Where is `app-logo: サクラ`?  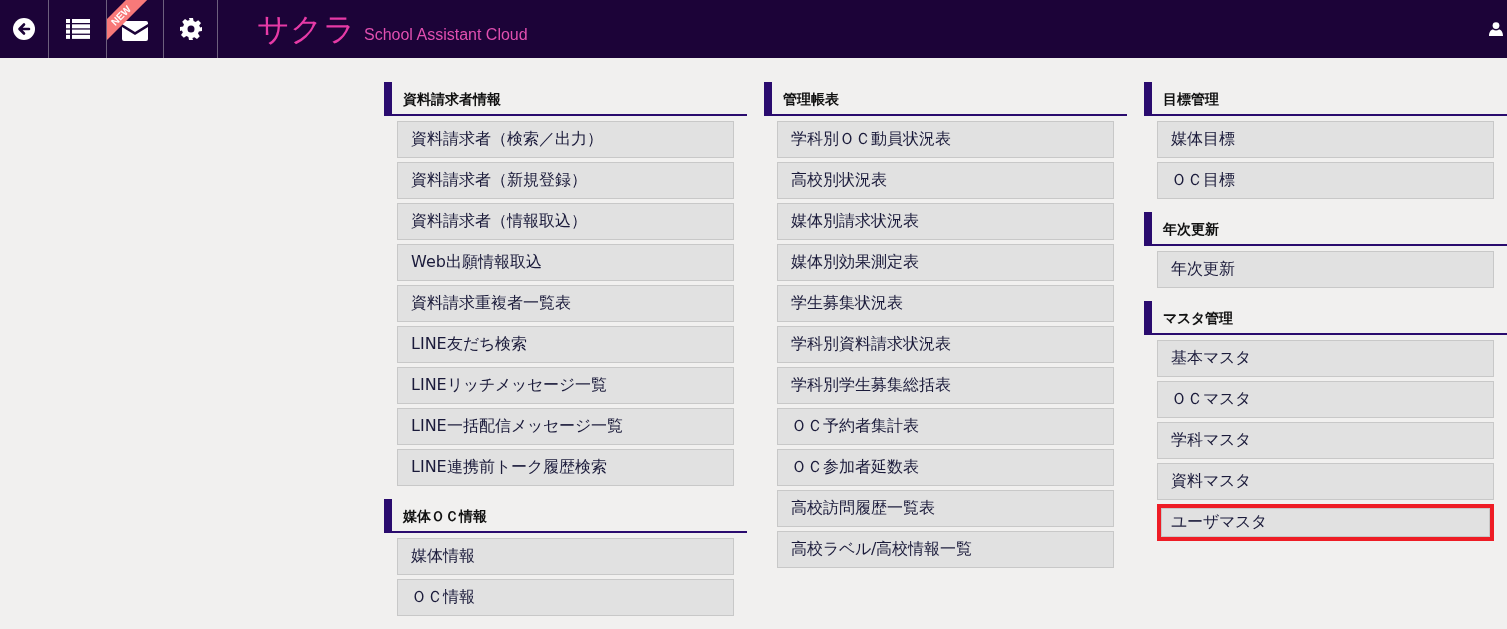
app-logo: サクラ is located at coordinates (306, 29).